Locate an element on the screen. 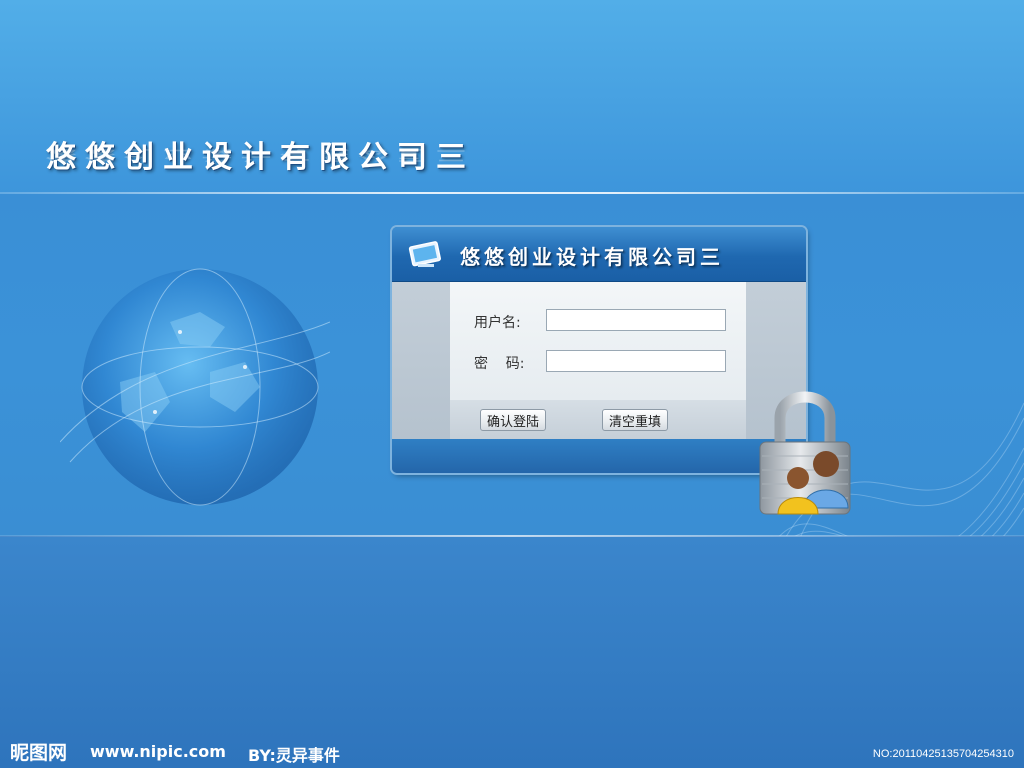  username-label: 用户名: is located at coordinates (497, 323).